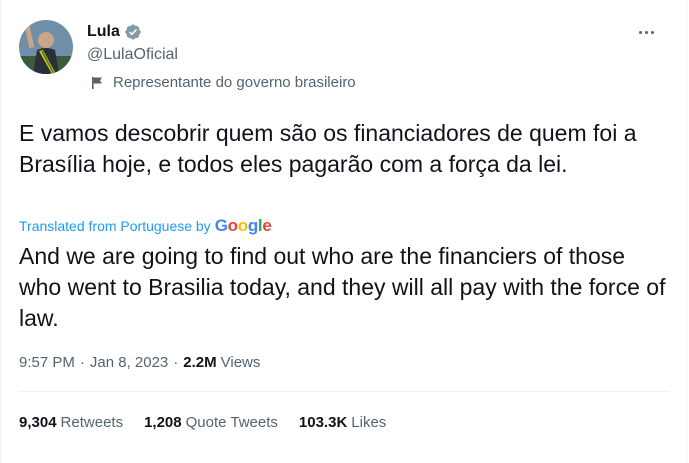  Describe the element at coordinates (38, 422) in the screenshot. I see `retweets-count: 9,304` at that location.